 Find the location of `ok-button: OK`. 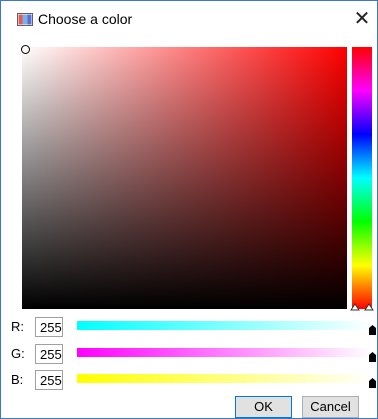

ok-button: OK is located at coordinates (263, 407).